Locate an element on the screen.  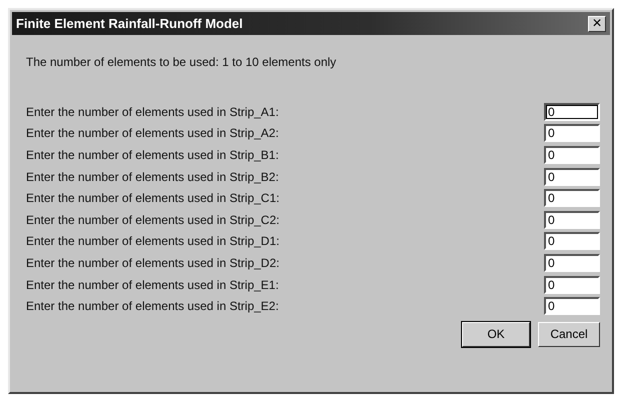
field-label: Enter the number of elements used in Strip_B1: is located at coordinates (152, 155).